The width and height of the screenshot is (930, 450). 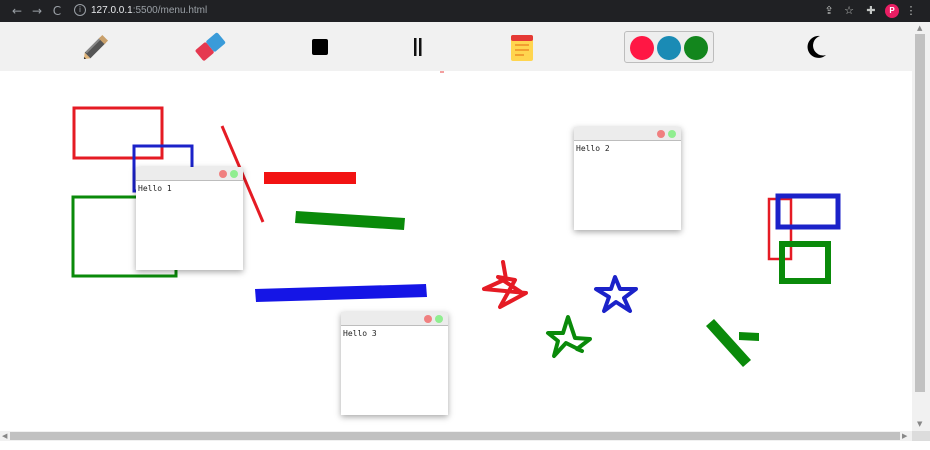 I want to click on scroll-down-icon: ▼, so click(x=919, y=424).